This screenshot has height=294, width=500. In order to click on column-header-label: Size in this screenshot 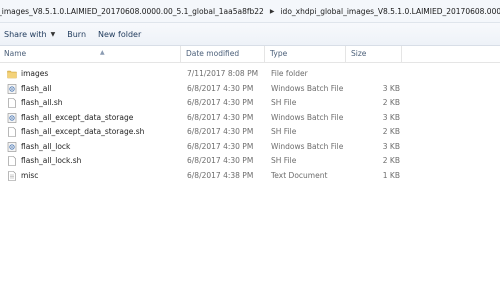, I will do `click(359, 53)`.